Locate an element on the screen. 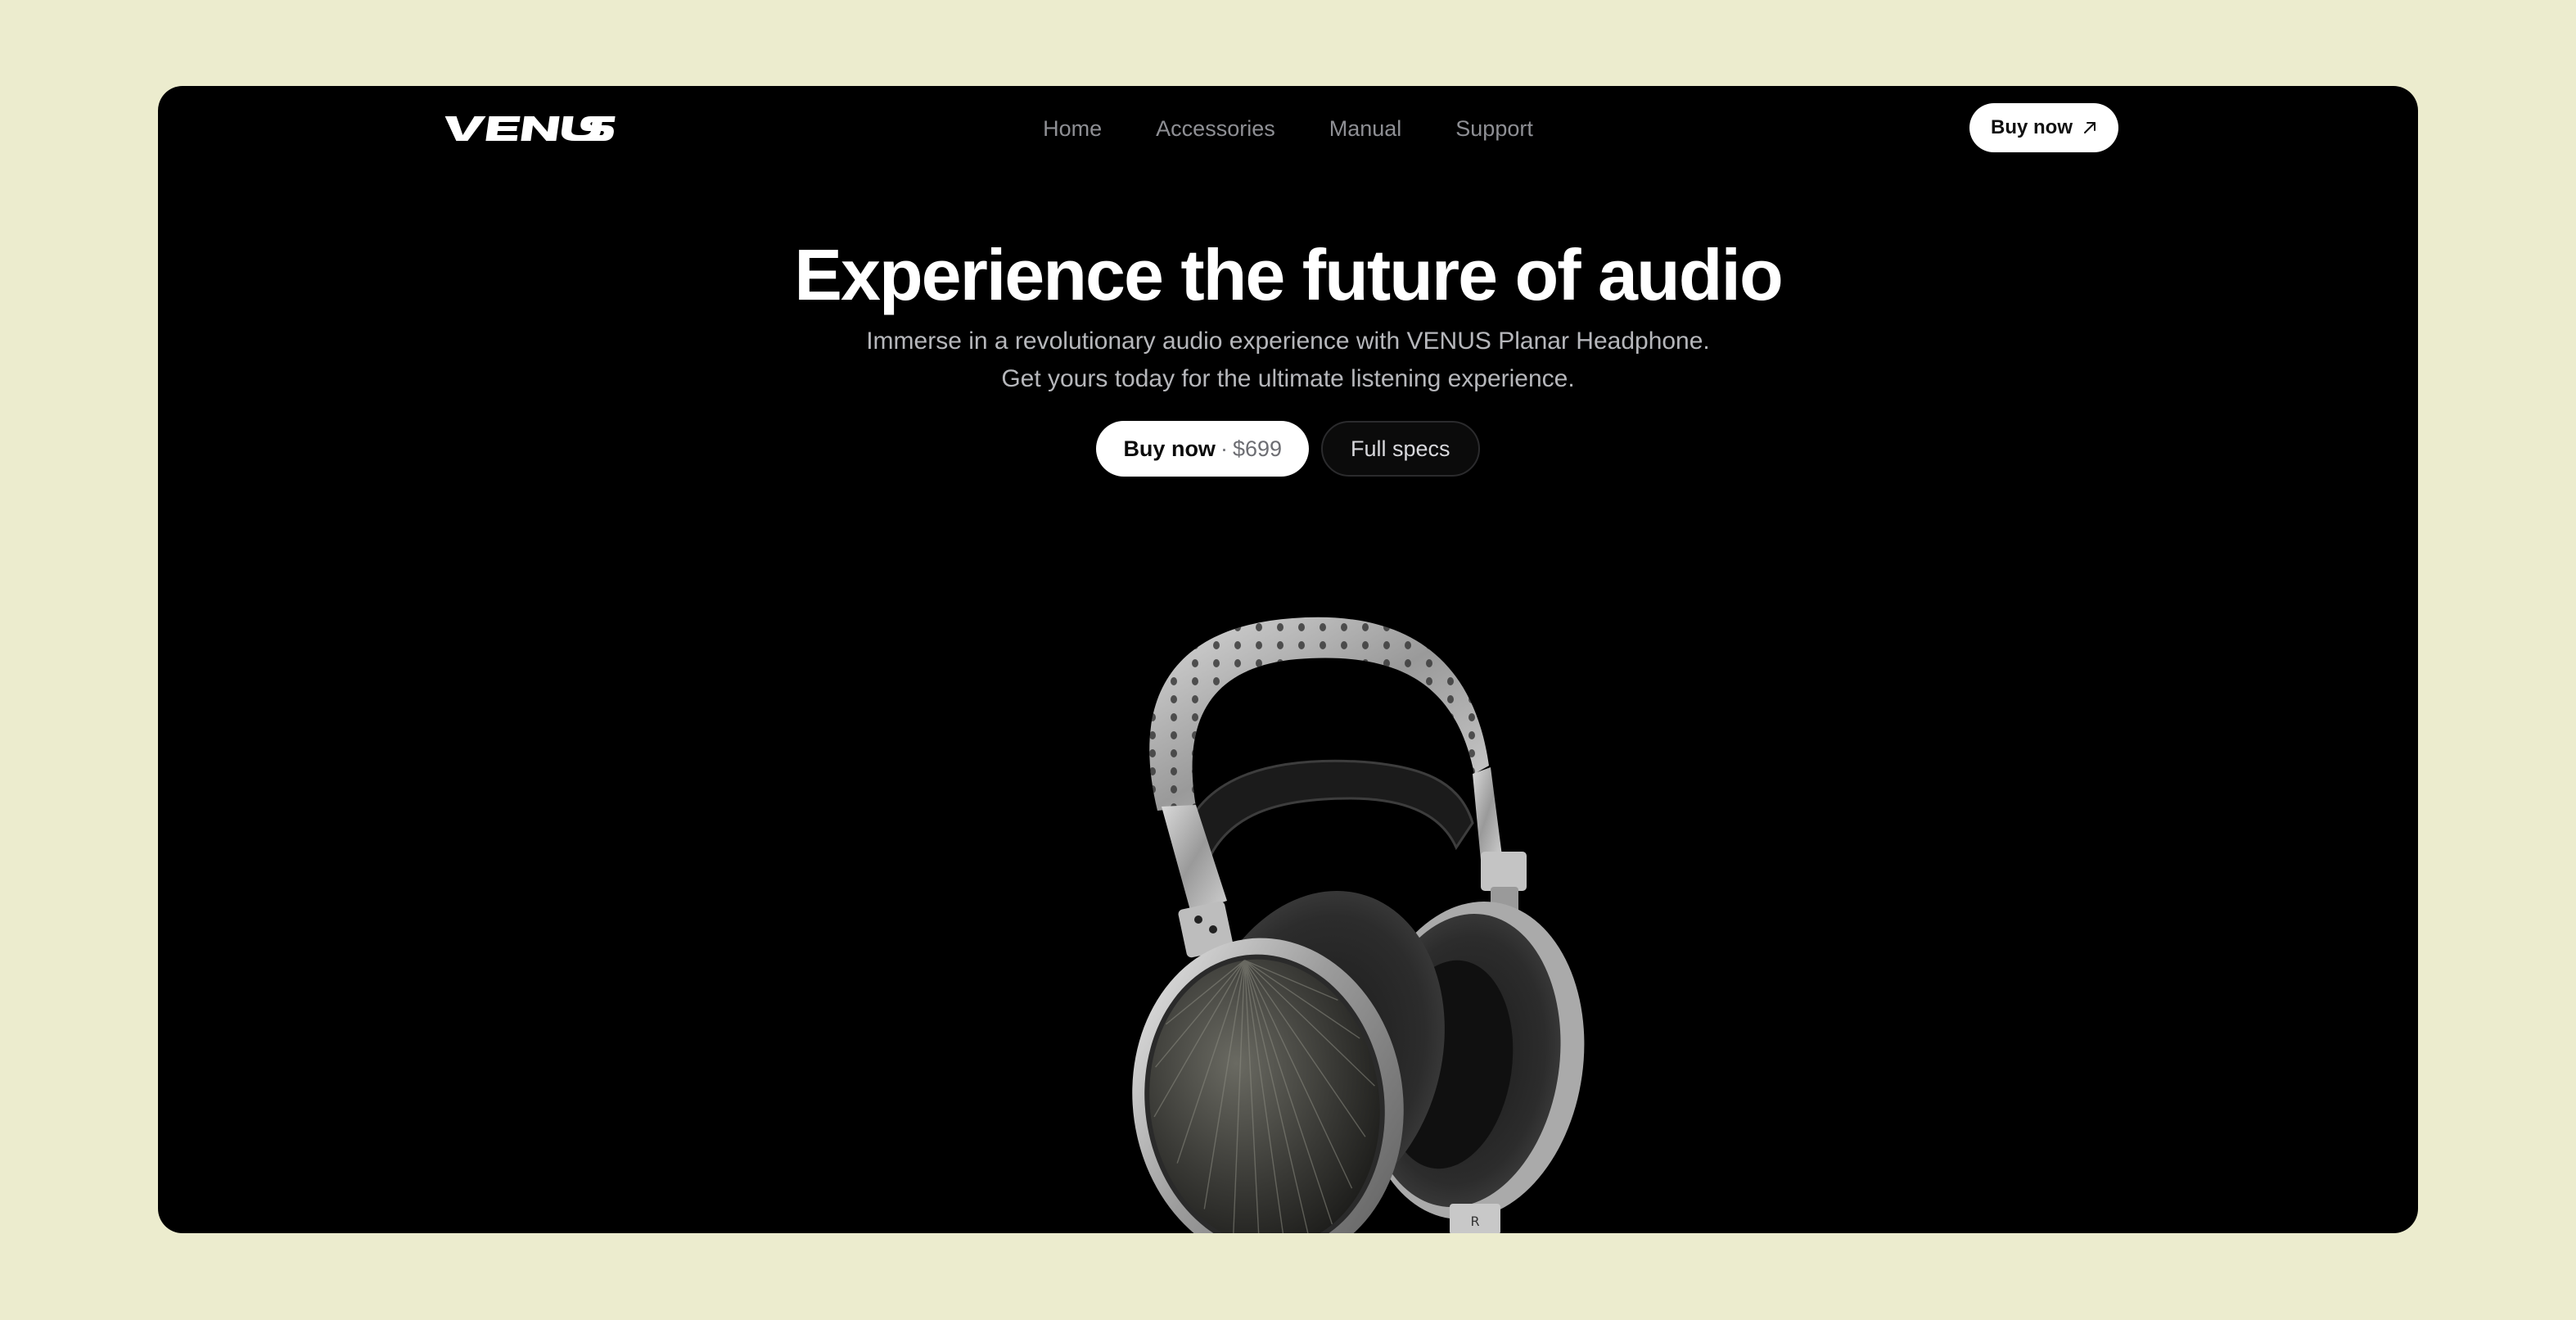 This screenshot has width=2576, height=1320. full-specs-label: Full specs is located at coordinates (1400, 448).